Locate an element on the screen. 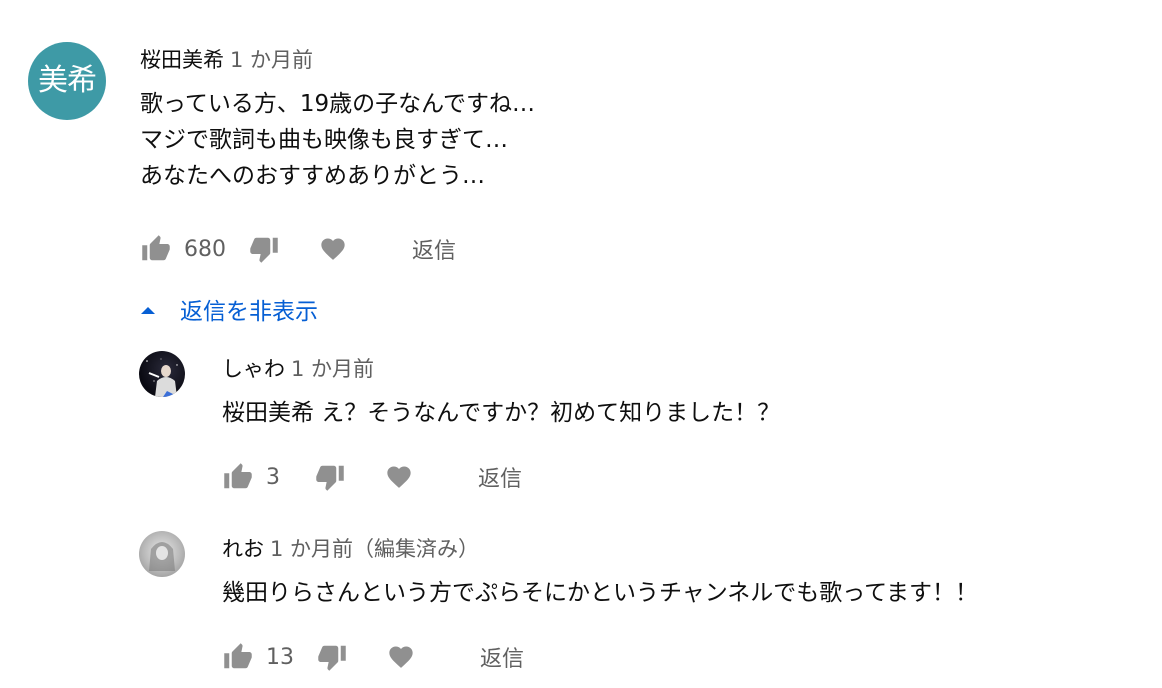 The width and height of the screenshot is (1162, 688). reply-body: 幾田りらさんという方でぷらそにかというチャンネルでも歌ってます！！ is located at coordinates (600, 593).